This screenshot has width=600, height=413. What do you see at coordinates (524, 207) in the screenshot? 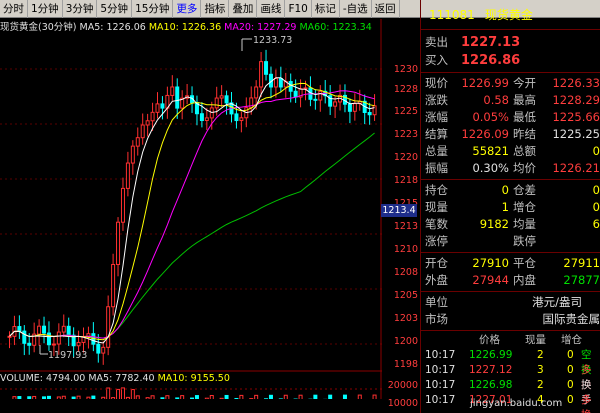
I see `field-label: 增仓` at bounding box center [524, 207].